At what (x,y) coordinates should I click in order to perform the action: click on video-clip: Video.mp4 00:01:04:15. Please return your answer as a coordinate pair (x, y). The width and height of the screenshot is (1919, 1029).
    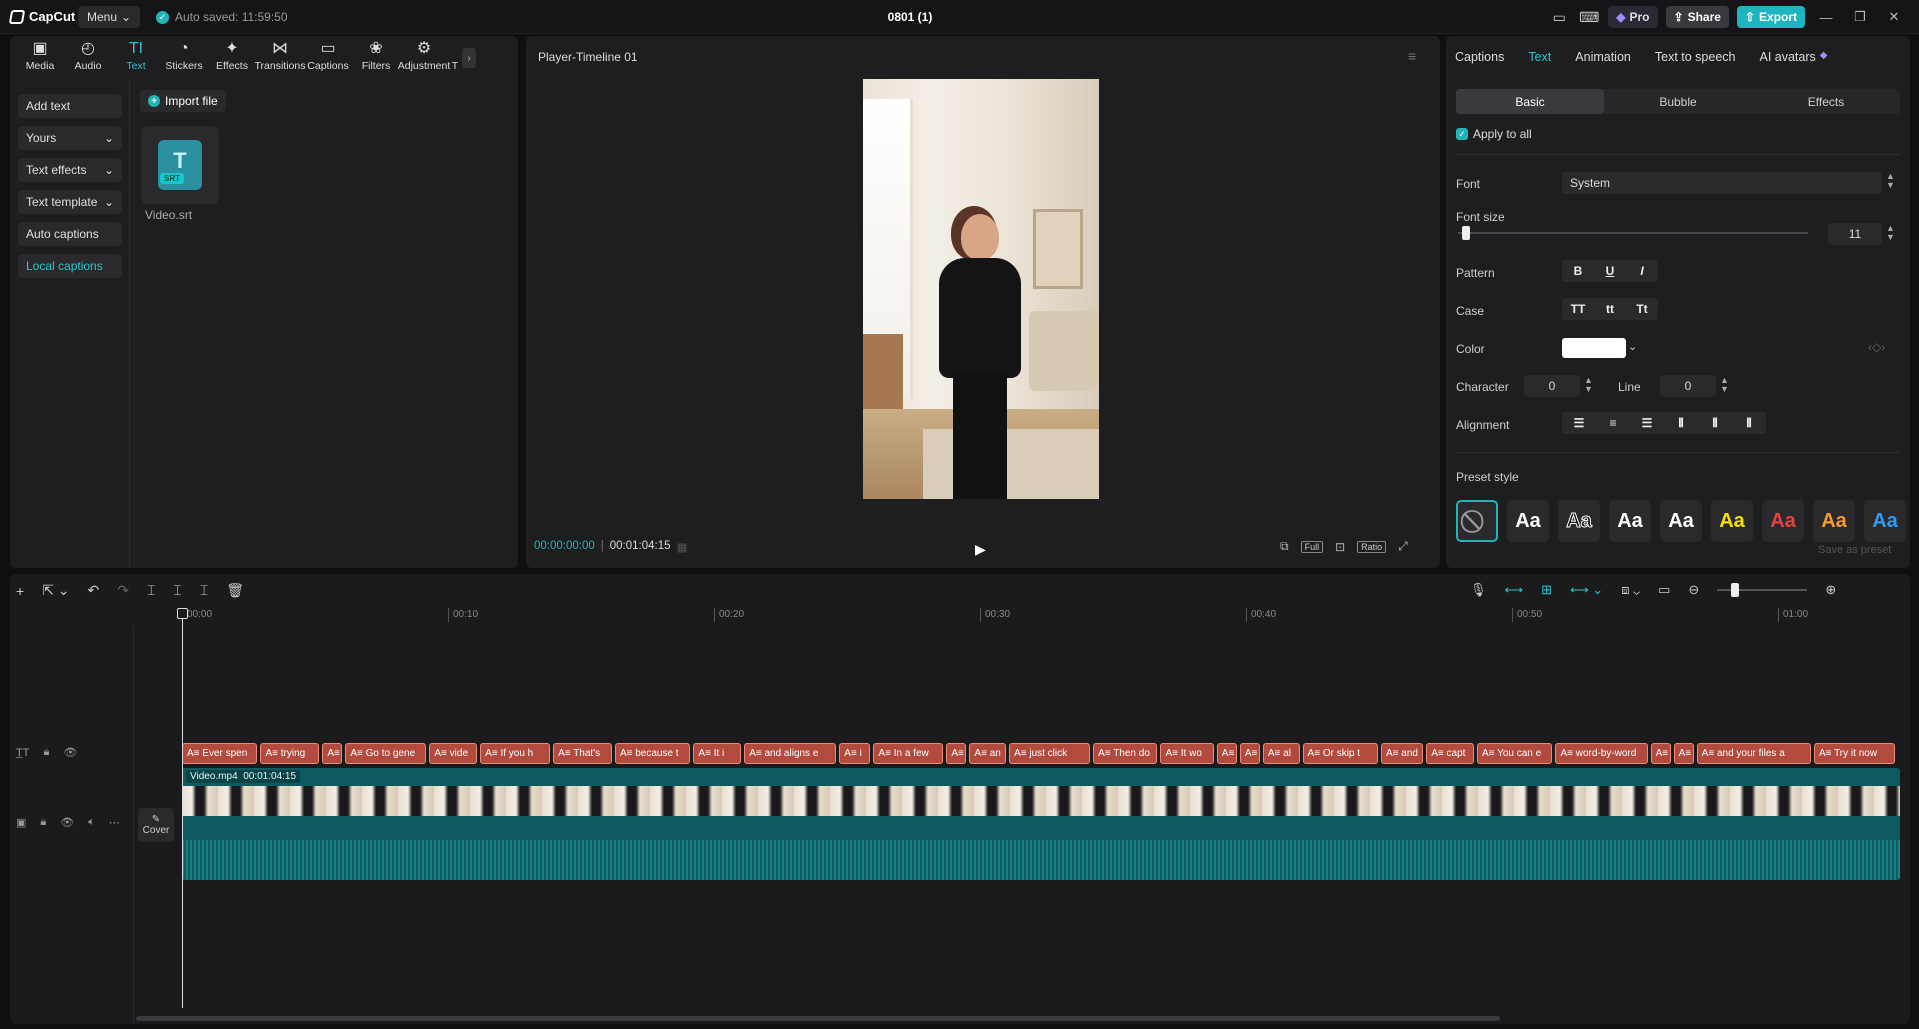
    Looking at the image, I should click on (1041, 824).